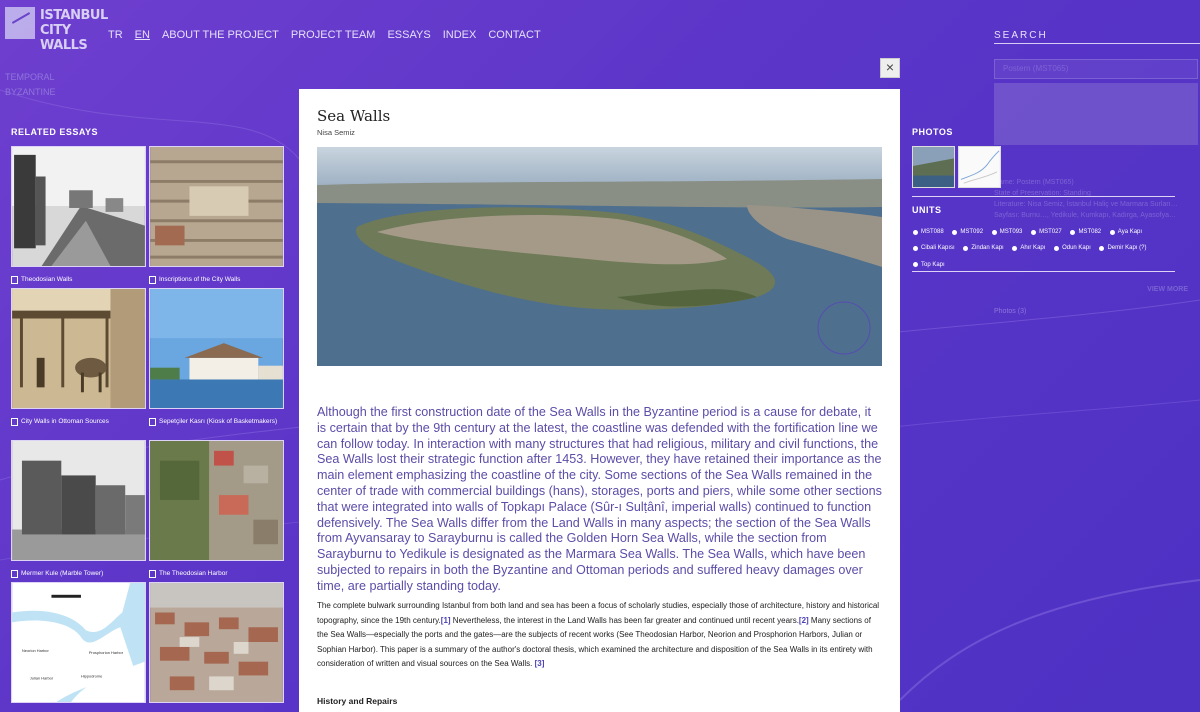 The image size is (1200, 712). Describe the element at coordinates (30, 85) in the screenshot. I see `background-filter-list: TEMPORAL BYZANTINE` at that location.